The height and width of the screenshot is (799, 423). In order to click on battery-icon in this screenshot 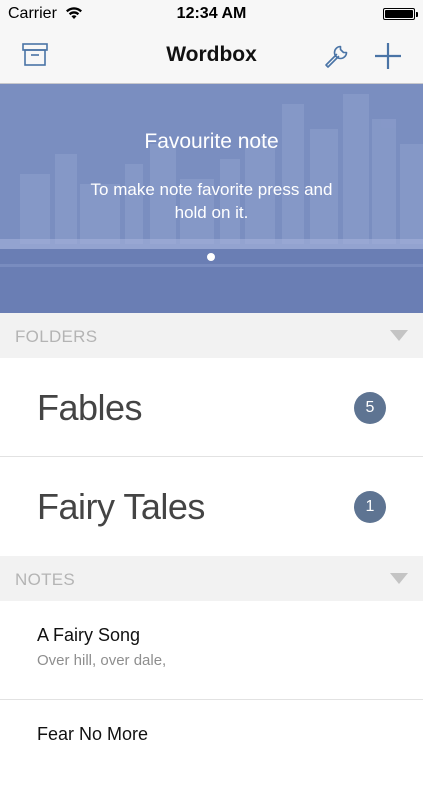, I will do `click(400, 14)`.